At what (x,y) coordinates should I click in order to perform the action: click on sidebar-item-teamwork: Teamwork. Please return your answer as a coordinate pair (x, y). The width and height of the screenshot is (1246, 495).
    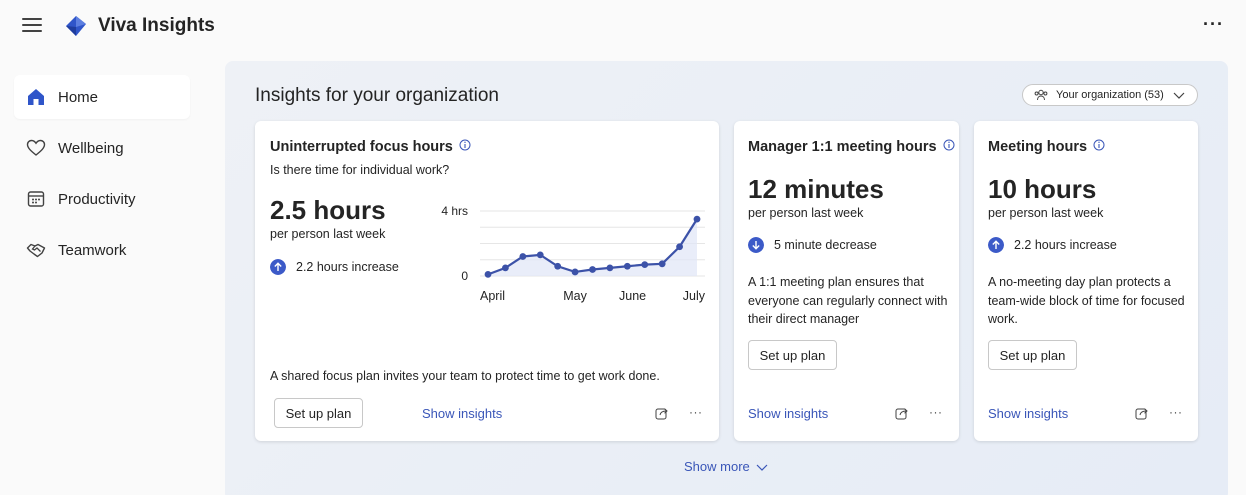
    Looking at the image, I should click on (102, 250).